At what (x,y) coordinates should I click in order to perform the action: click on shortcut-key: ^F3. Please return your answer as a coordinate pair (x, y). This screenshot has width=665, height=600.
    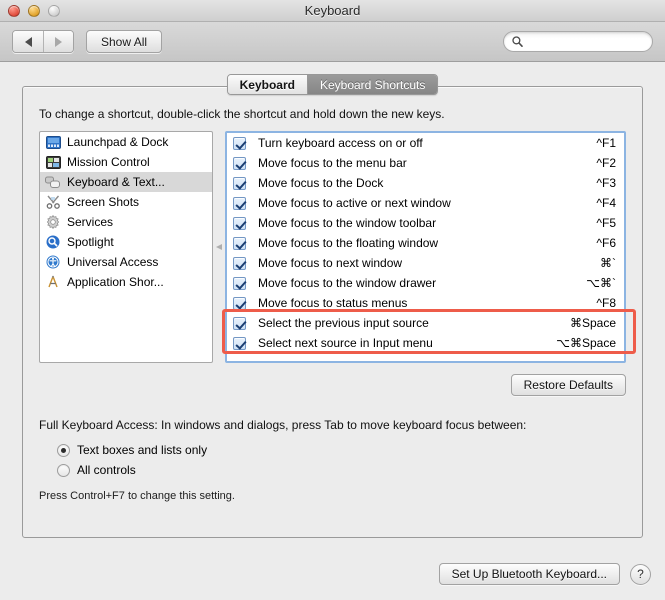
    Looking at the image, I should click on (606, 183).